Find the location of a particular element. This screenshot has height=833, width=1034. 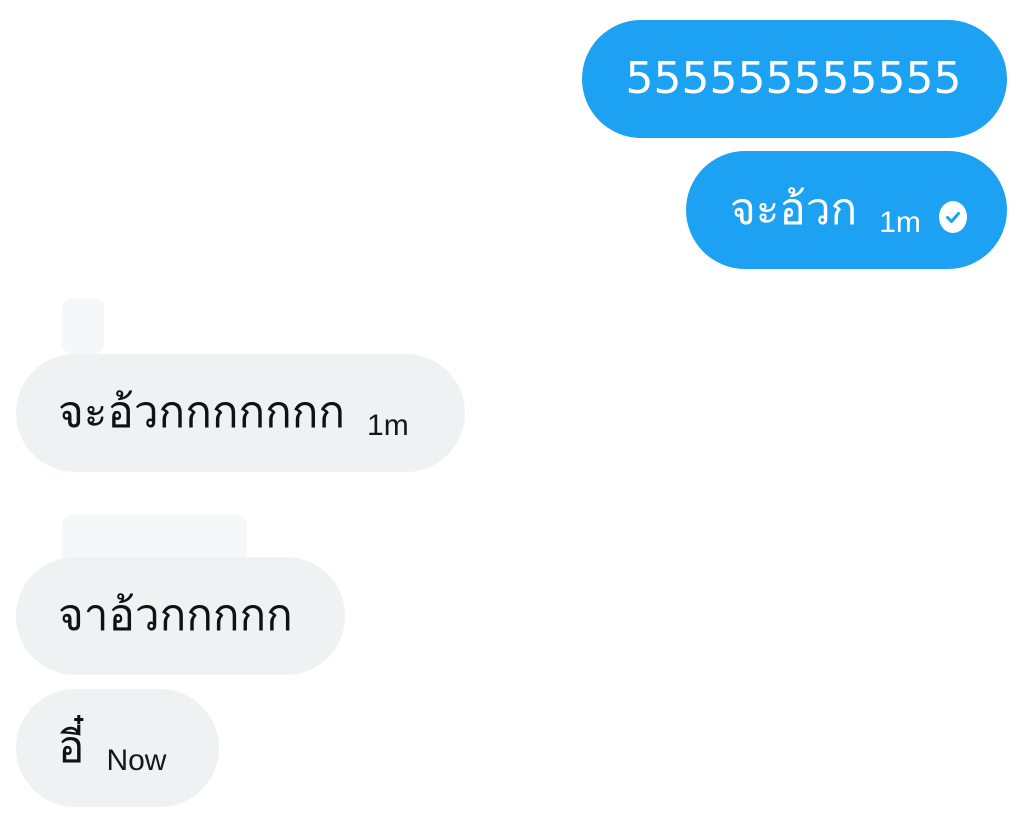

message-text: จาอ้วกกกกก is located at coordinates (175, 615).